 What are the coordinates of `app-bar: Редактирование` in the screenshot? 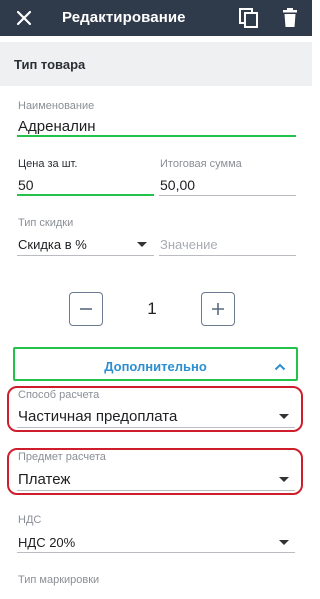 It's located at (156, 18).